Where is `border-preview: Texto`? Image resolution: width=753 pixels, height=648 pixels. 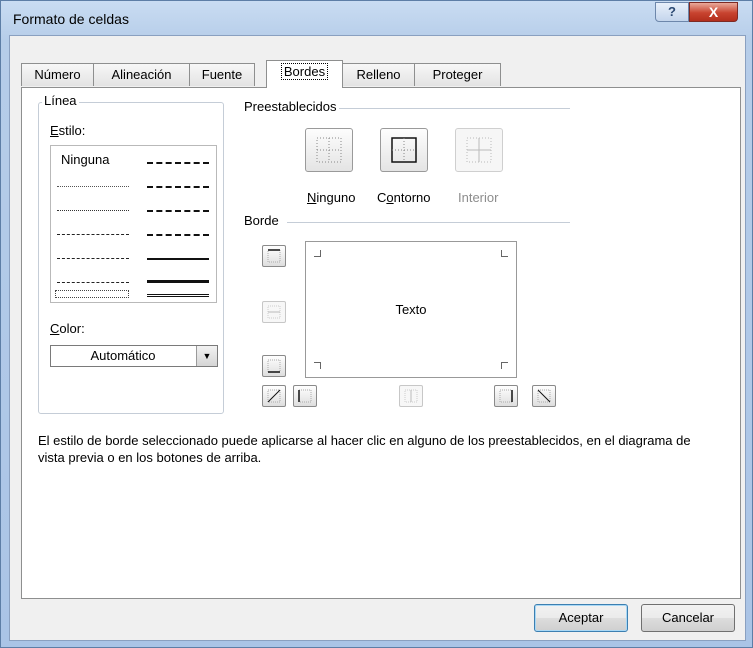 border-preview: Texto is located at coordinates (411, 309).